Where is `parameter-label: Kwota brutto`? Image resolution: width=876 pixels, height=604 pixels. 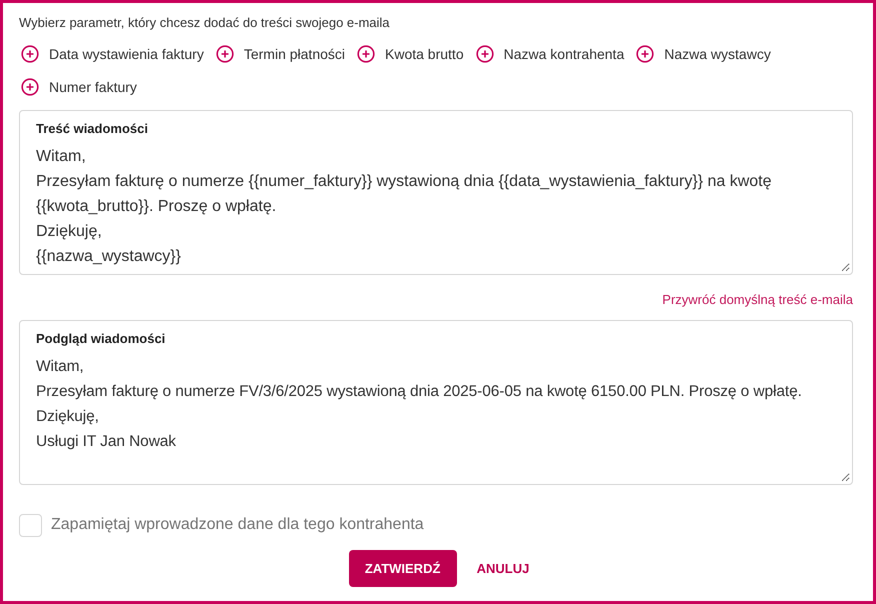
parameter-label: Kwota brutto is located at coordinates (424, 54).